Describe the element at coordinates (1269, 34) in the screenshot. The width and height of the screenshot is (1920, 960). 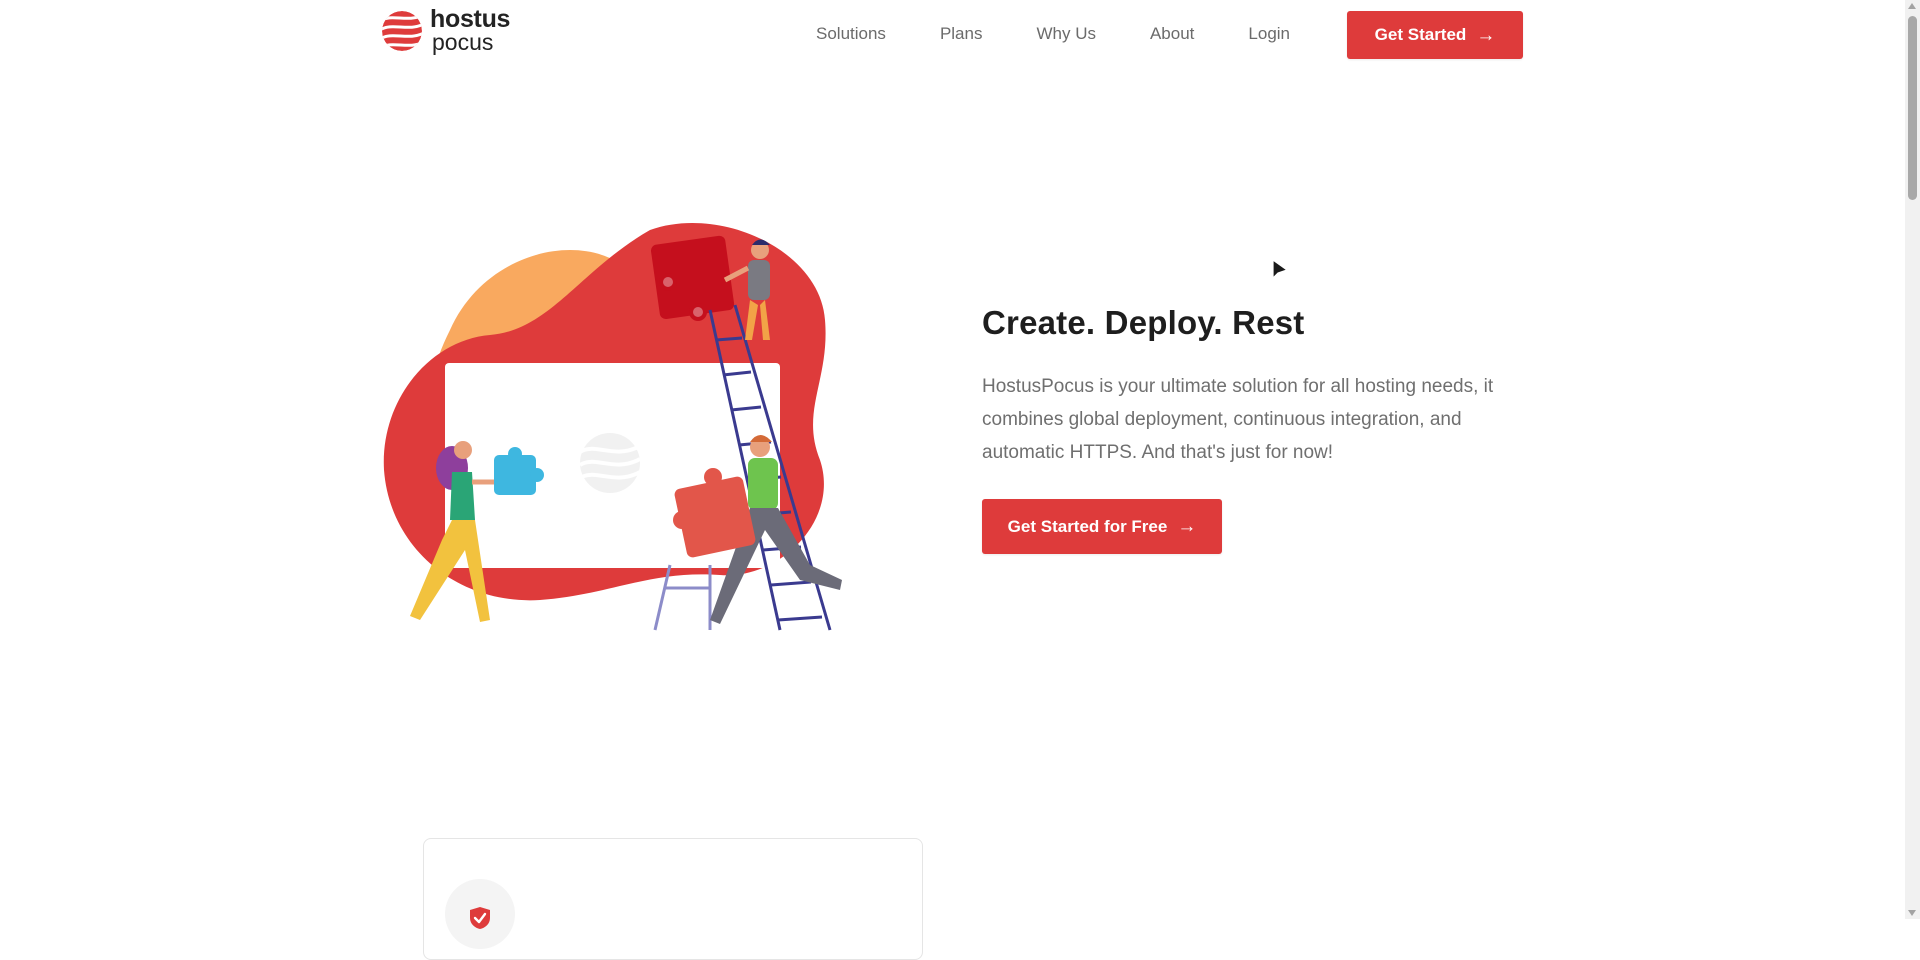
I see `nav-link-login: Login` at that location.